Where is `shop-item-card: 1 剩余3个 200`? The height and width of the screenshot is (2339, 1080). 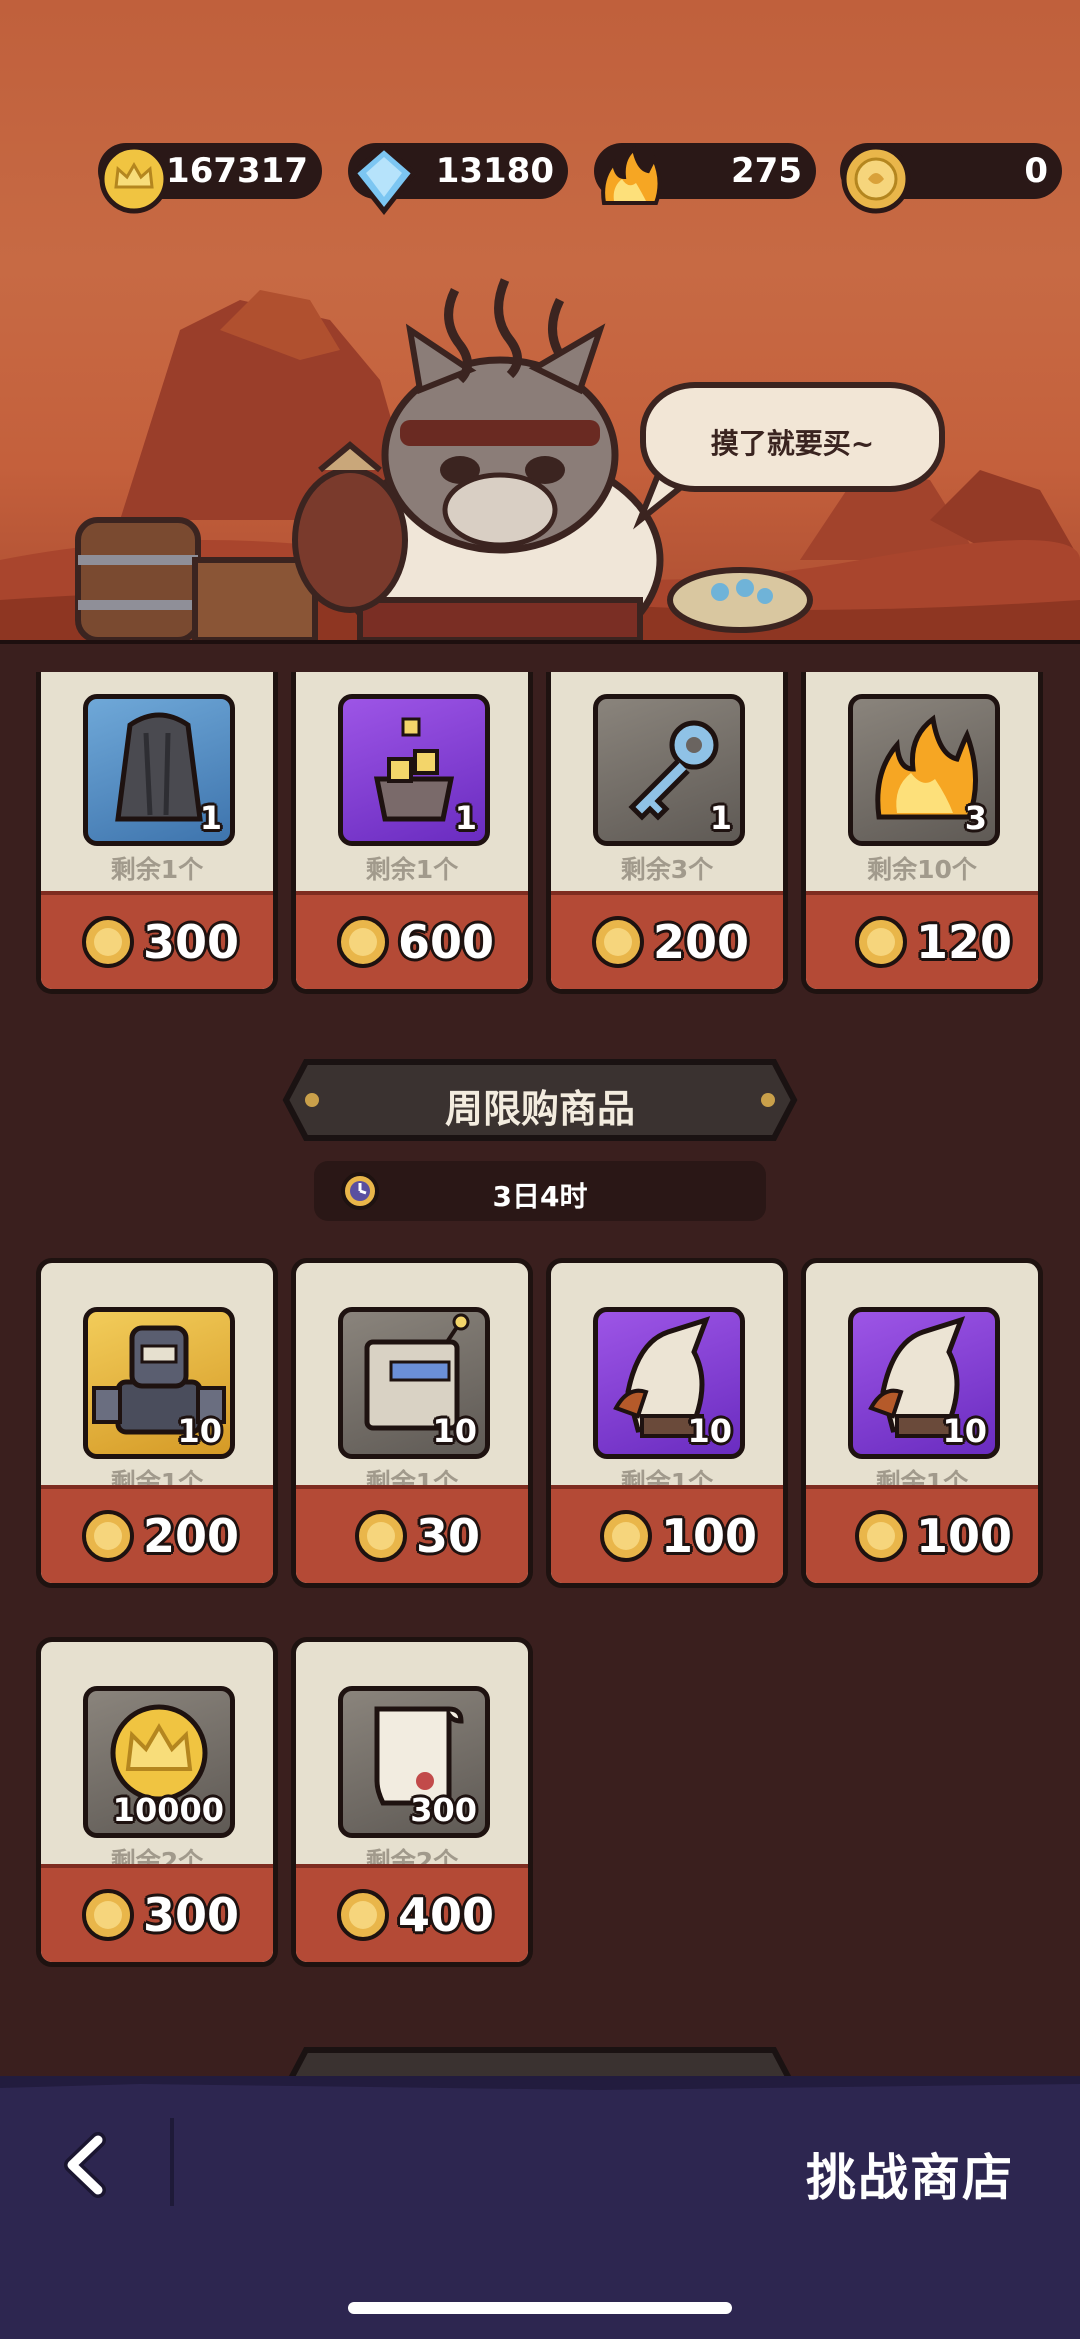
shop-item-card: 1 剩余3个 200 is located at coordinates (667, 833).